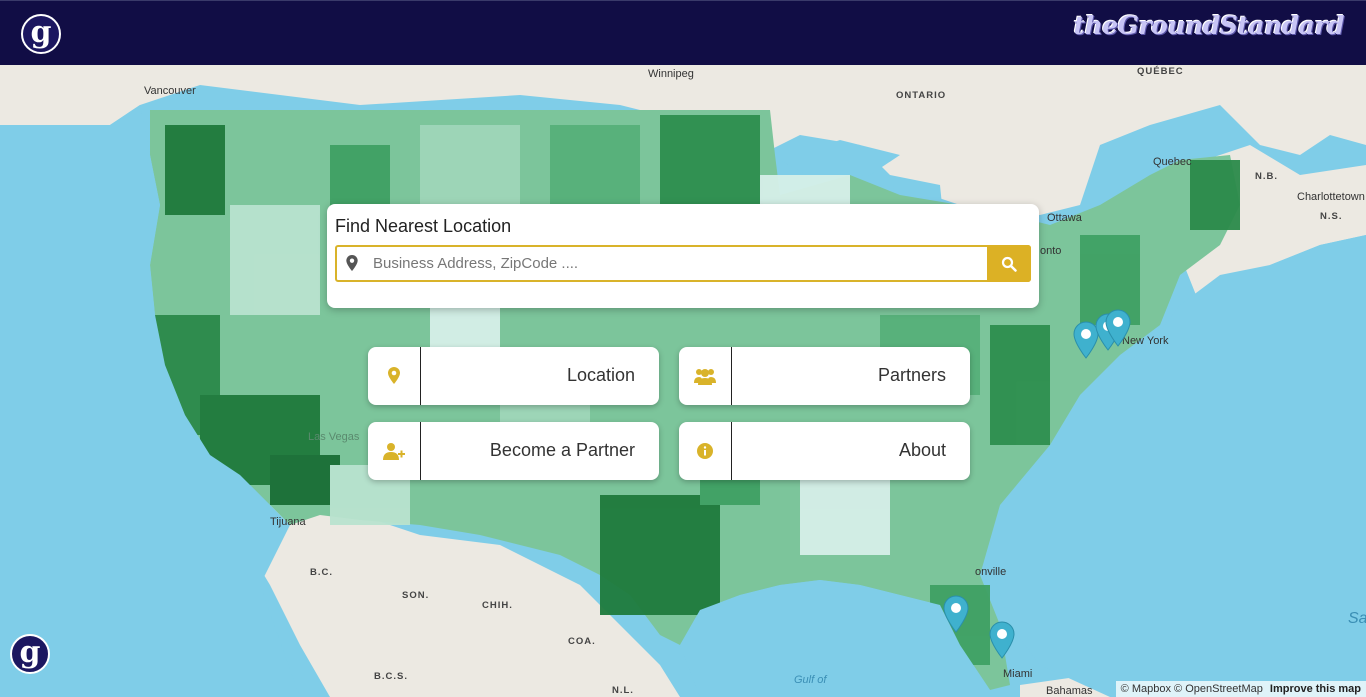 The height and width of the screenshot is (697, 1366). Describe the element at coordinates (288, 522) in the screenshot. I see `map-label-tijuana: Tijuana` at that location.